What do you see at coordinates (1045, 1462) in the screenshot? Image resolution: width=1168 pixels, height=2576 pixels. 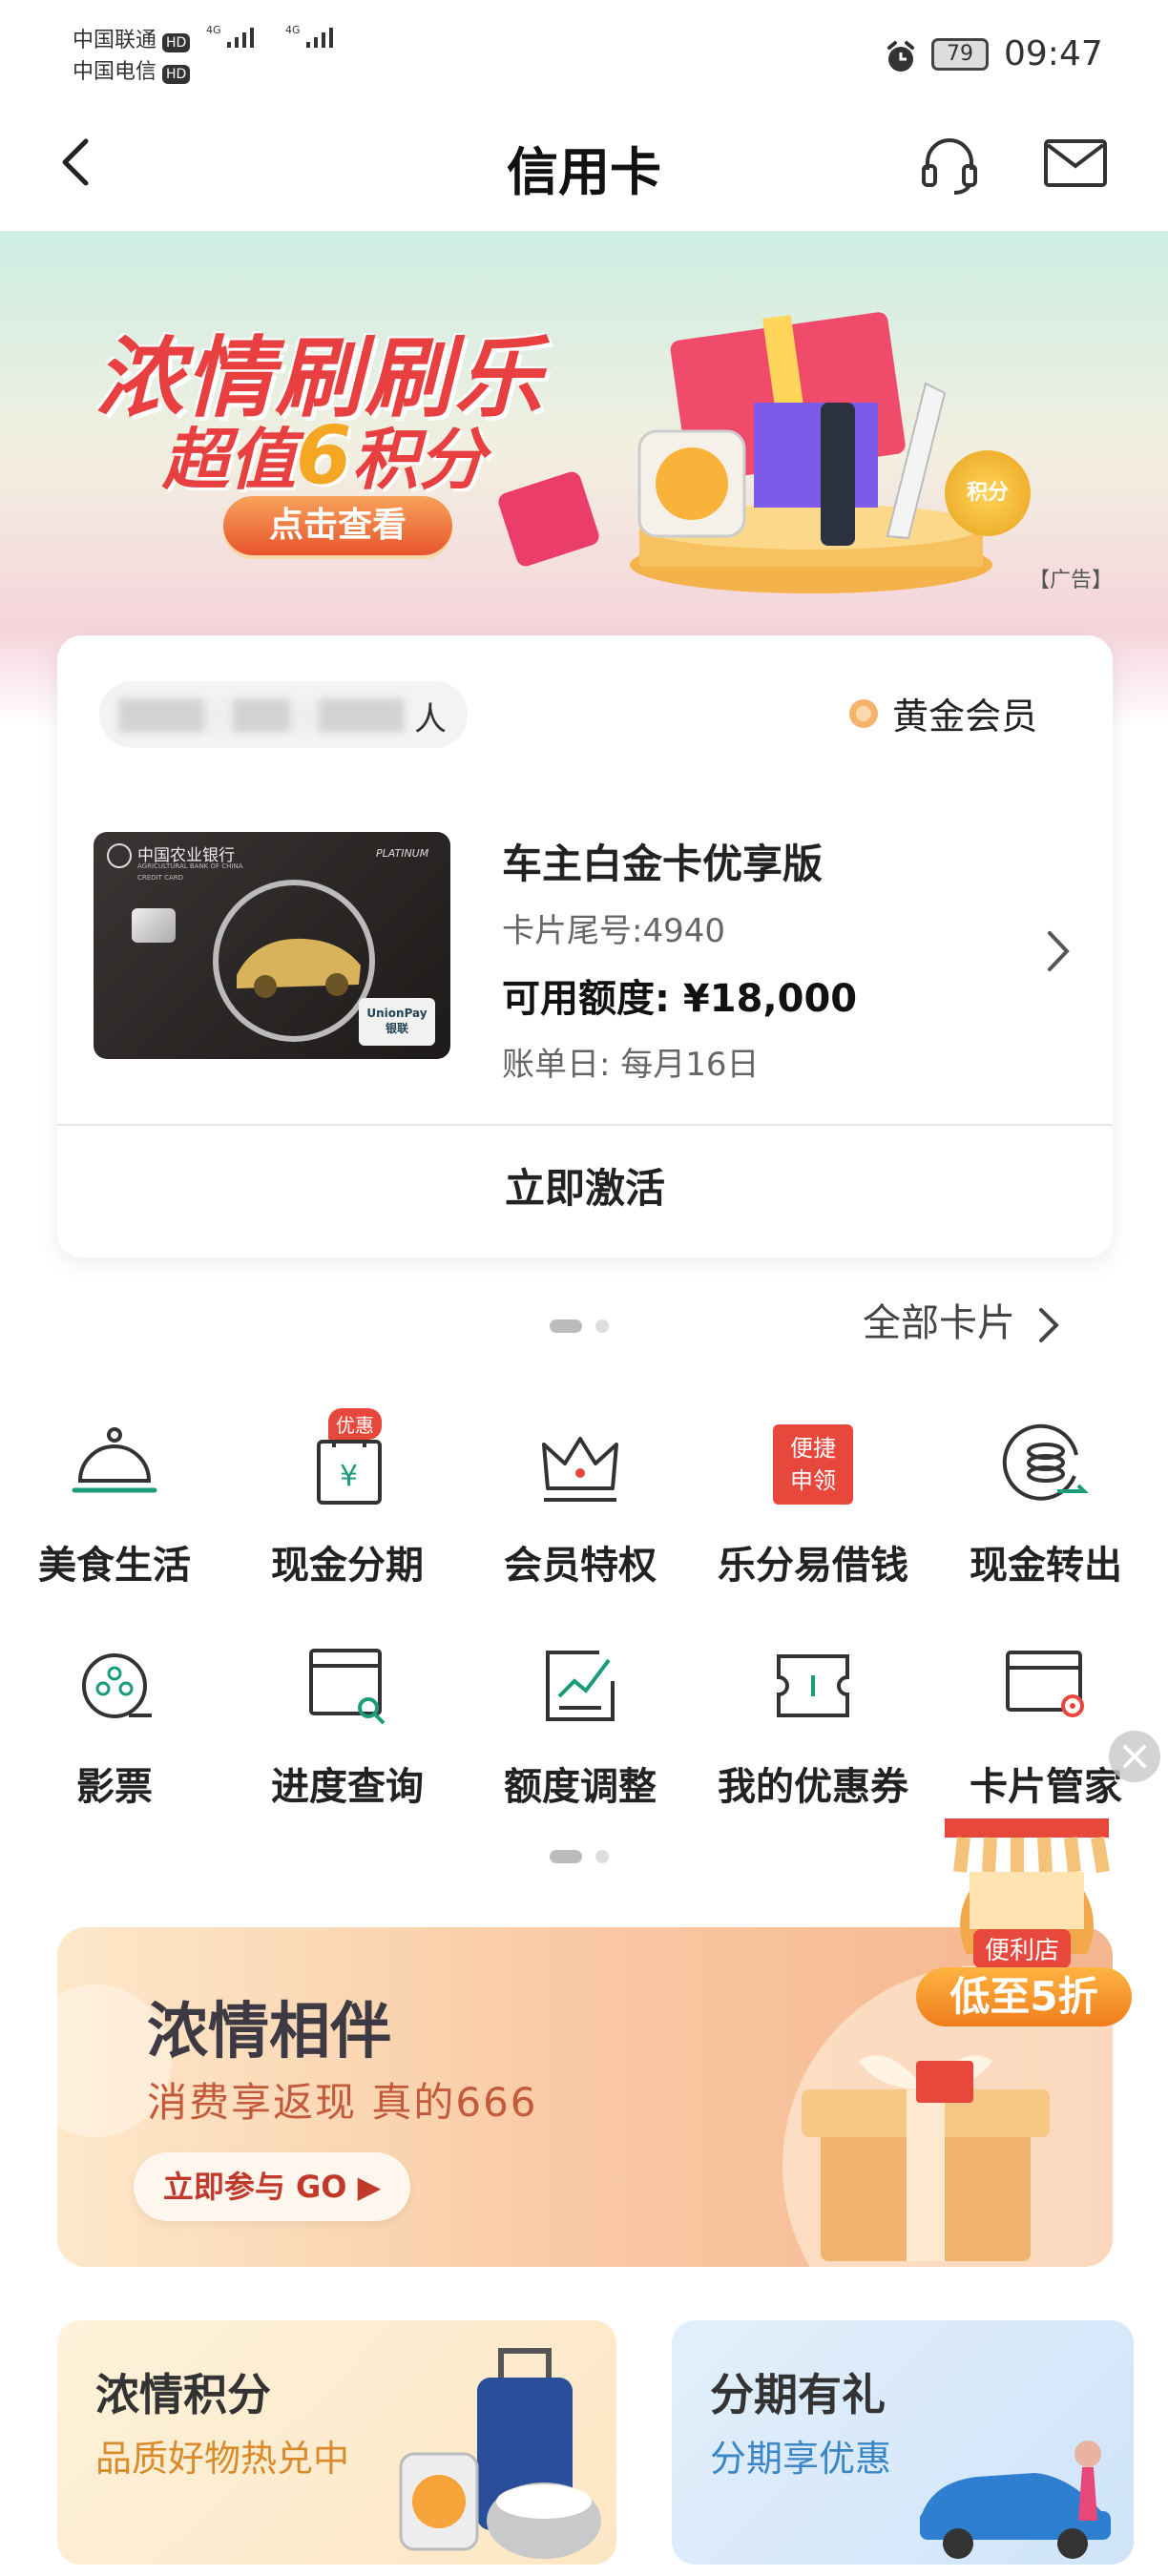 I see `coin-transfer-icon` at bounding box center [1045, 1462].